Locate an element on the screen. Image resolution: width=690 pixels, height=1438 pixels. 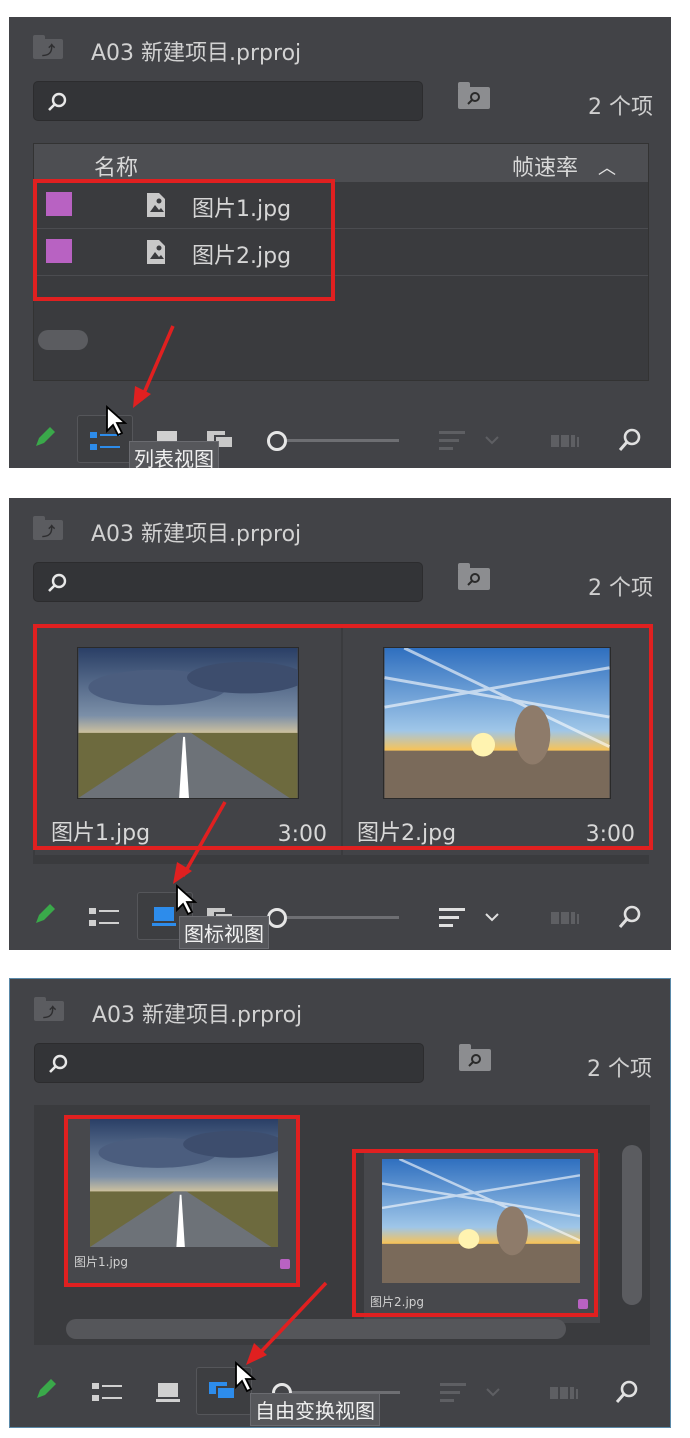
tooltip: 图标视图 is located at coordinates (224, 932).